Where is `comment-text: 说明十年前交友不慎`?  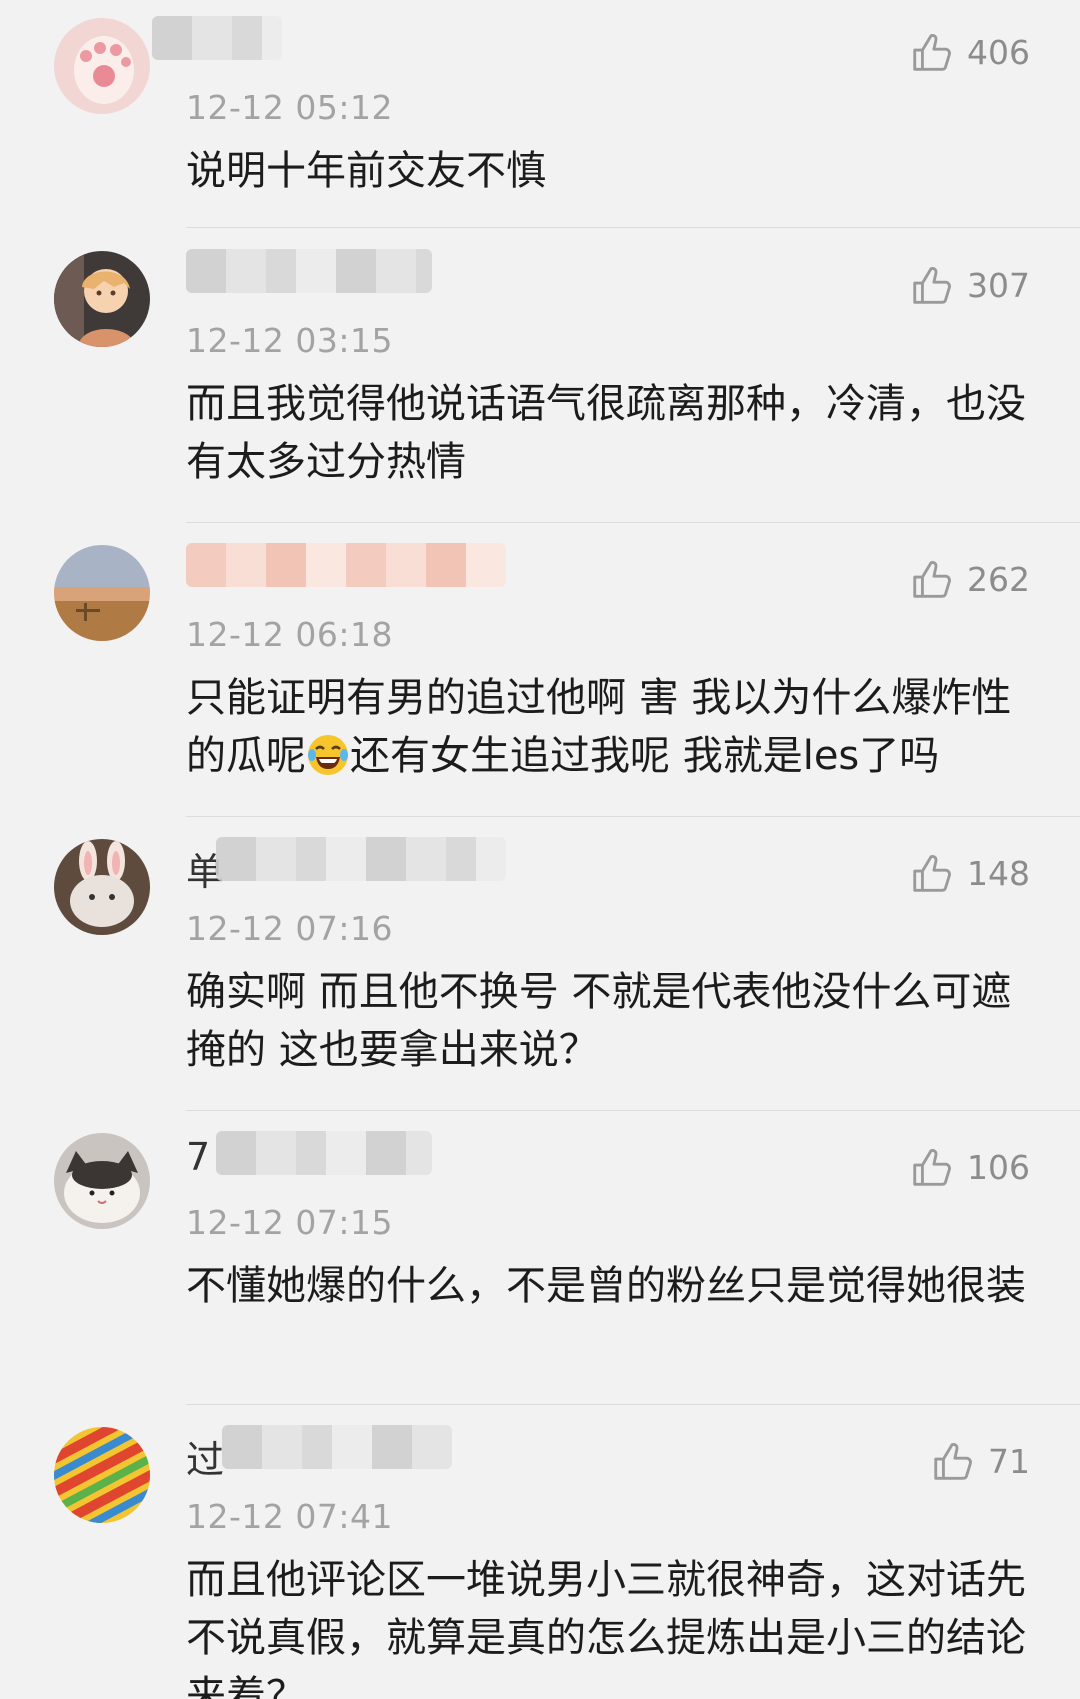
comment-text: 说明十年前交友不慎 is located at coordinates (366, 171).